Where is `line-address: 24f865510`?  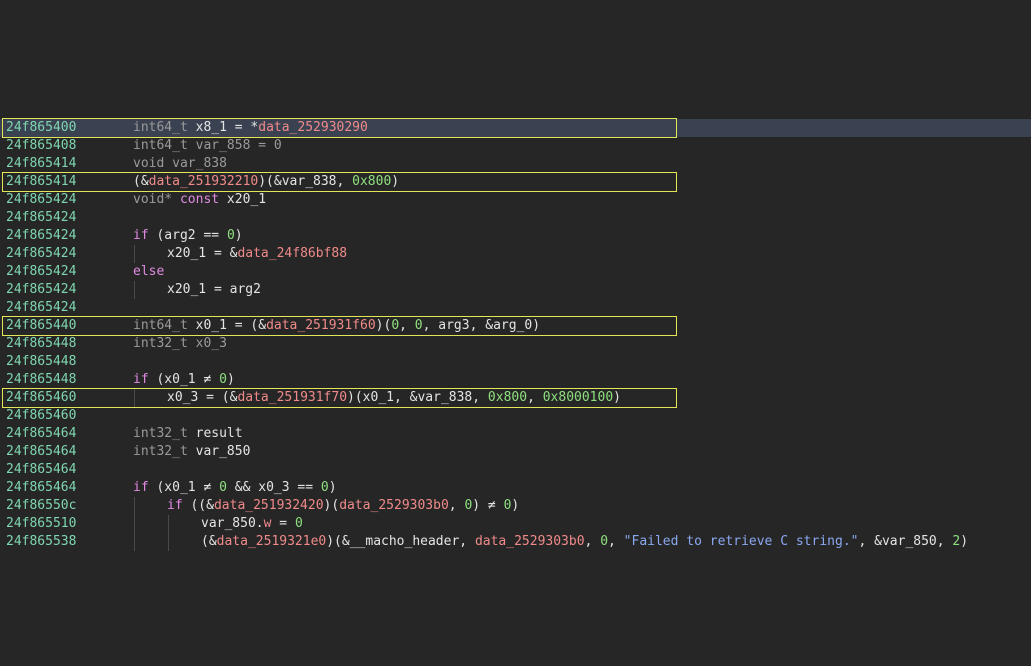
line-address: 24f865510 is located at coordinates (41, 524).